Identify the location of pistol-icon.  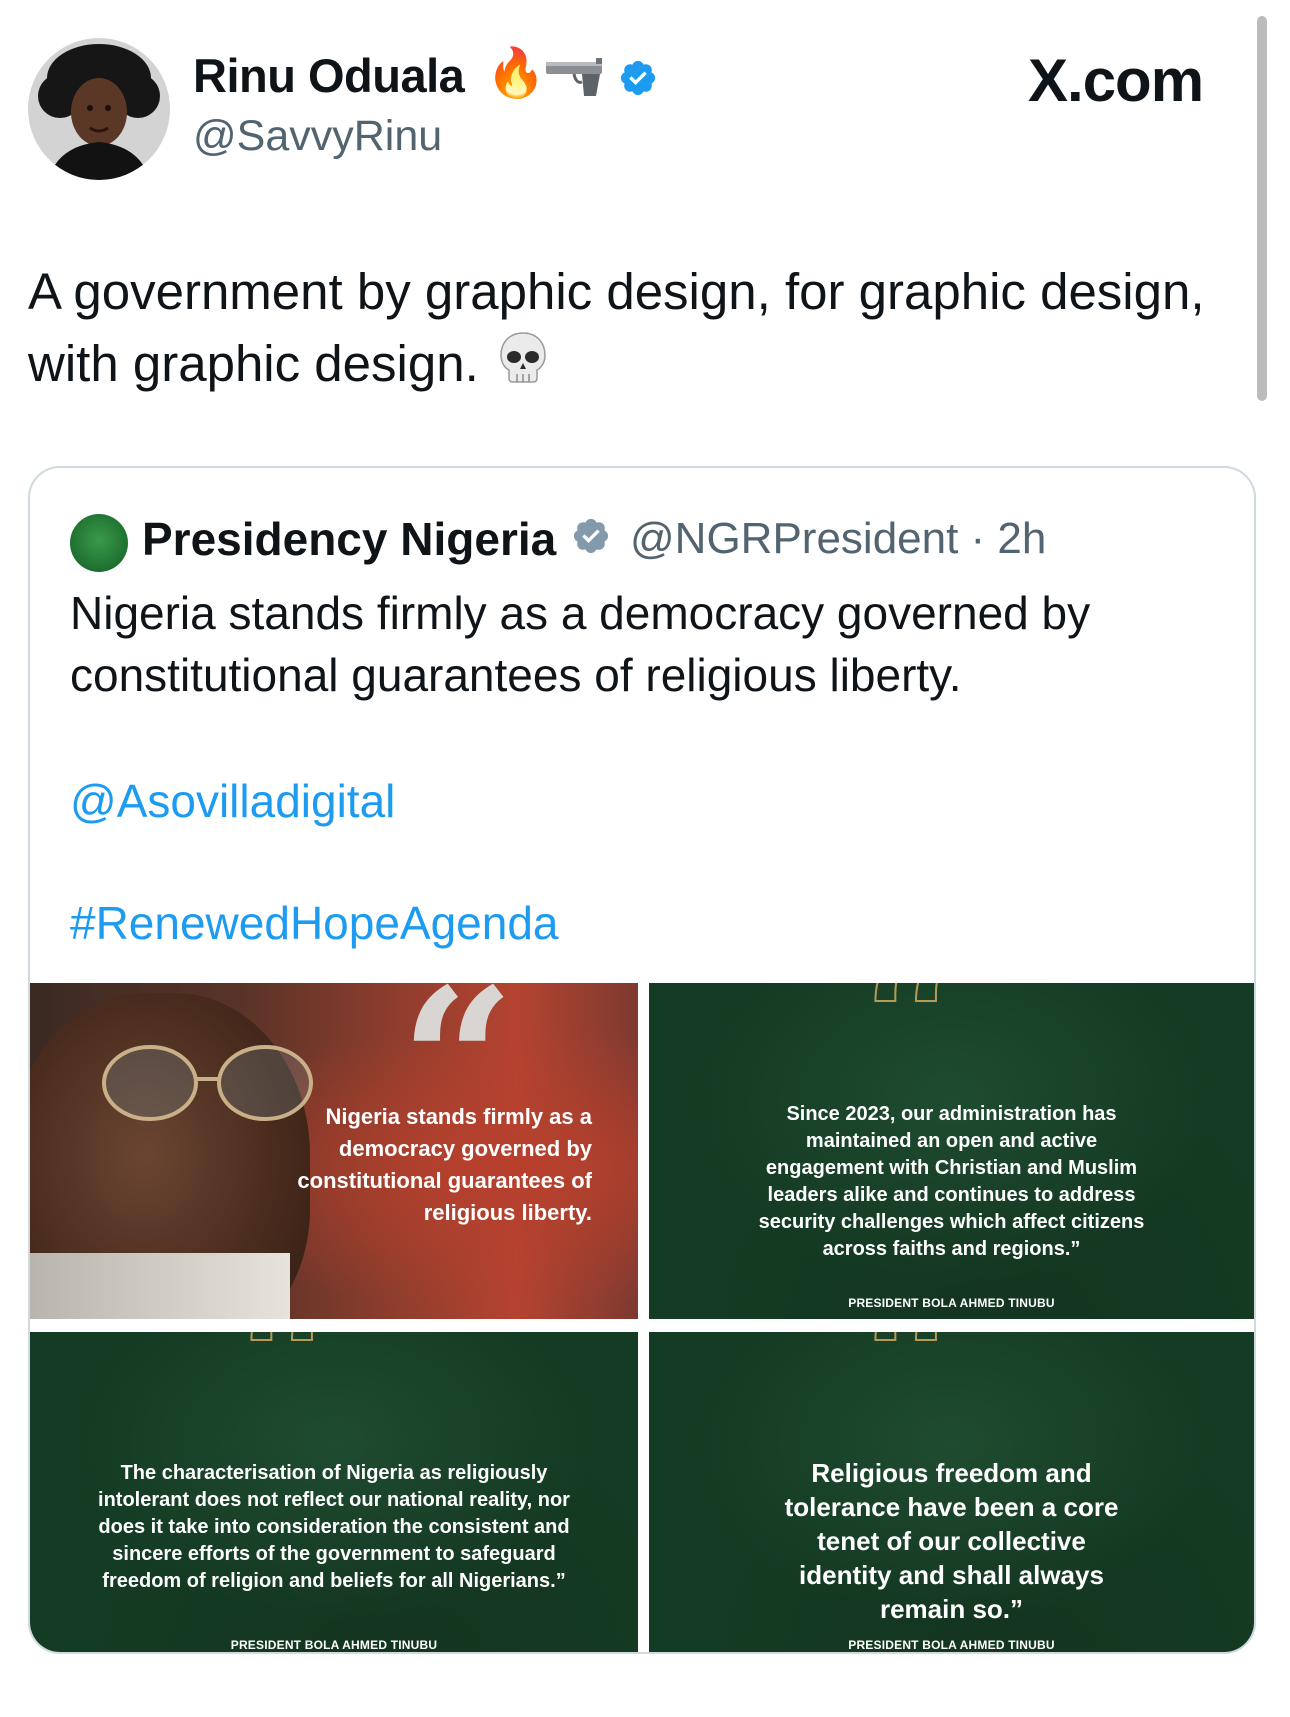
(575, 80).